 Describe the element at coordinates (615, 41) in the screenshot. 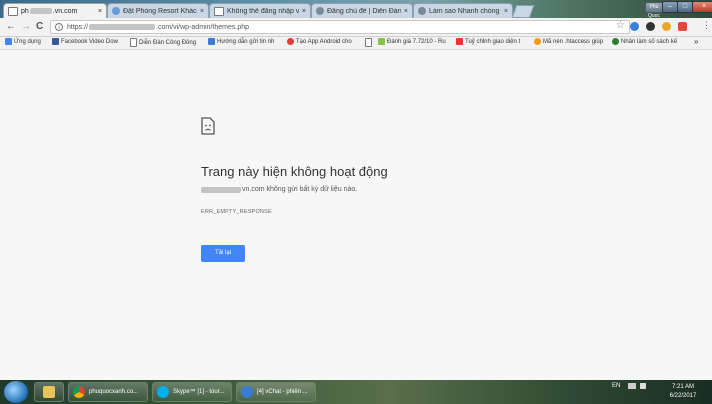

I see `globe-icon` at that location.